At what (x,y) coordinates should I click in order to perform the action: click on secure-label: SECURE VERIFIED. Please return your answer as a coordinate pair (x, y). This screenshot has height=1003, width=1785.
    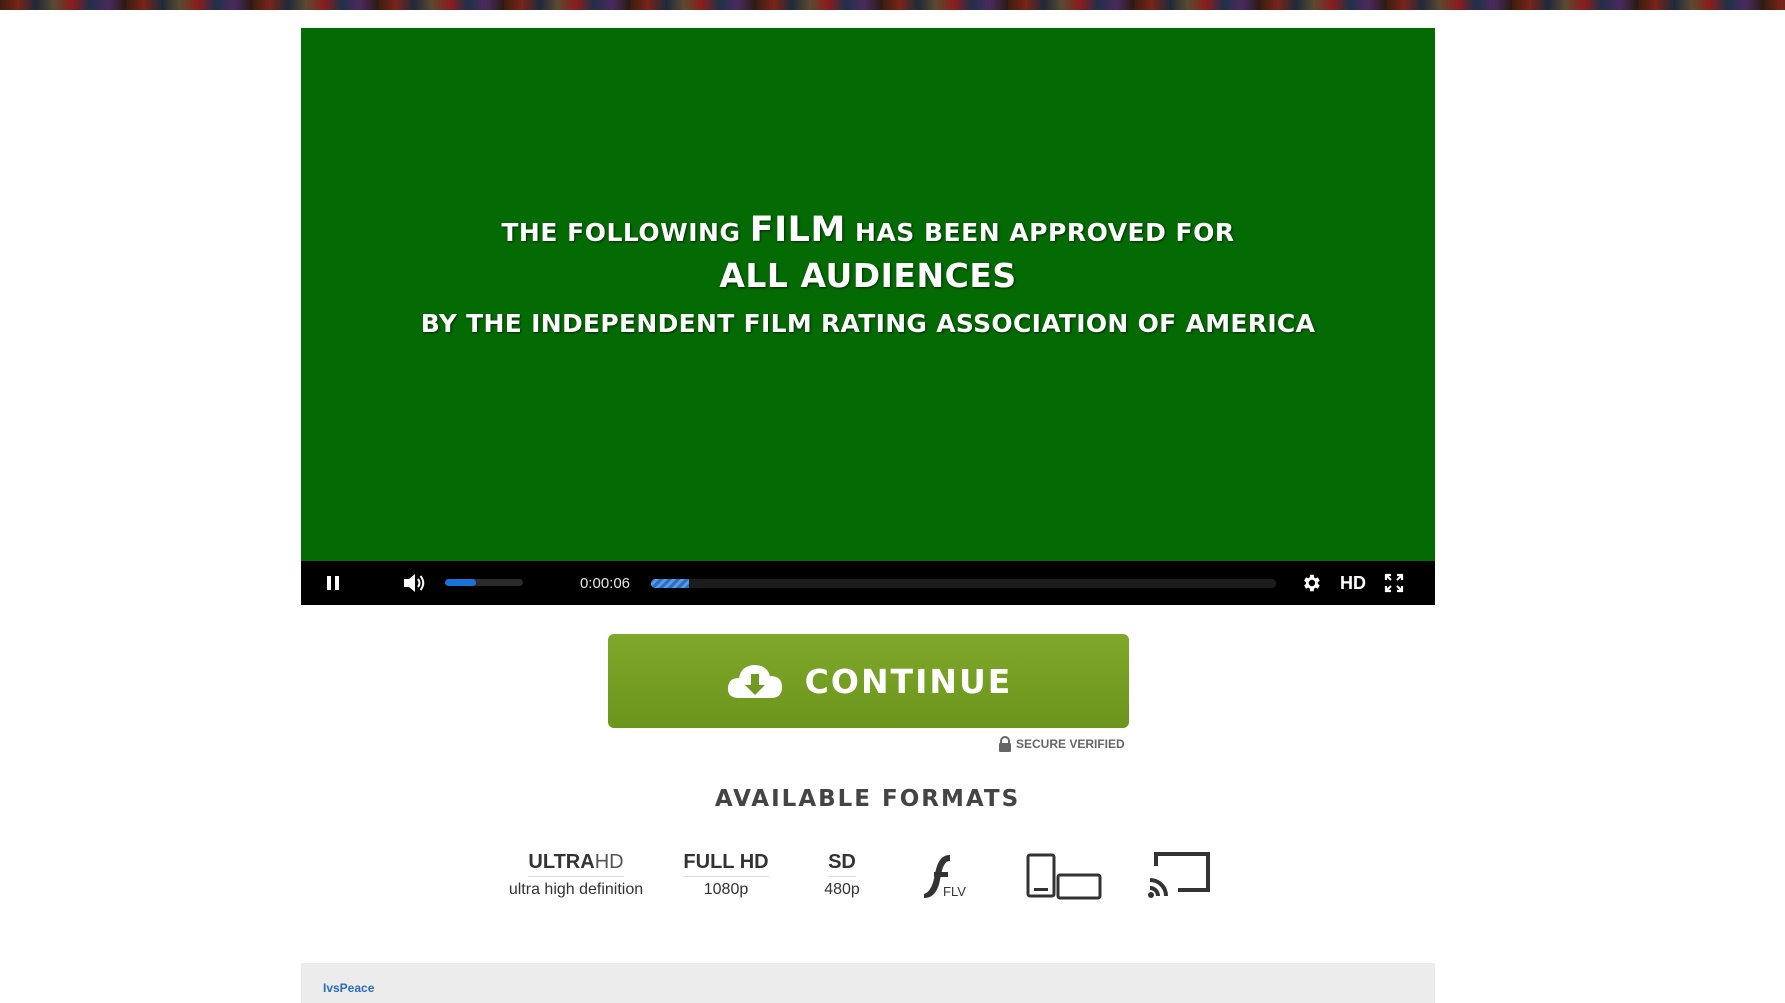
    Looking at the image, I should click on (1070, 744).